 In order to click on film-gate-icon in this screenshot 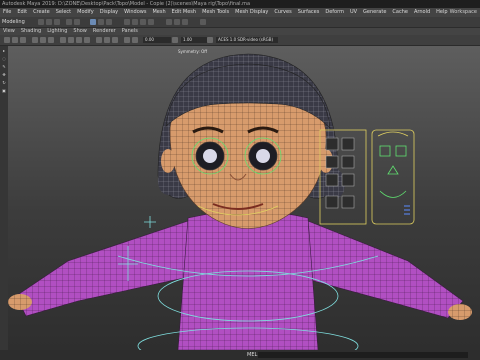, I will do `click(43, 40)`.